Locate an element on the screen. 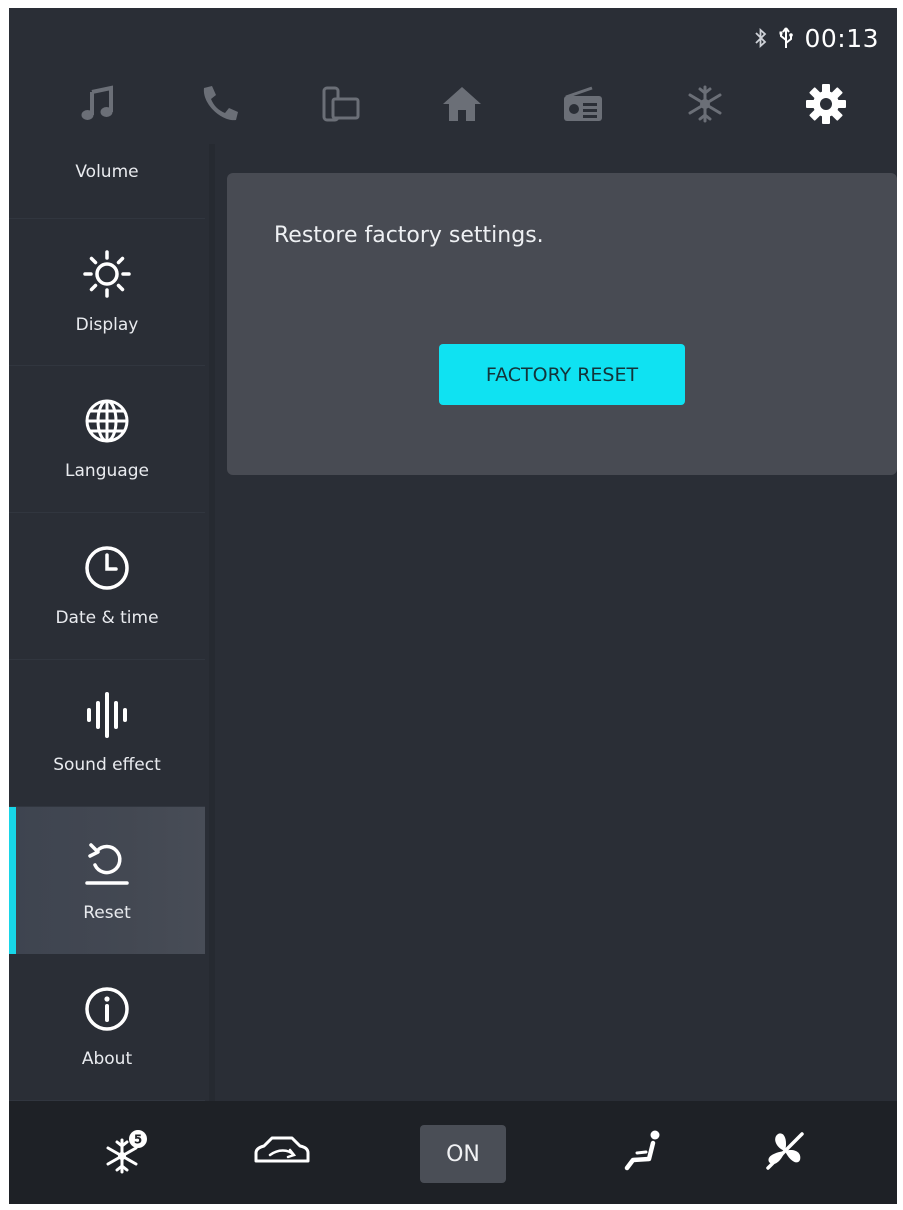  ac-button: 5 is located at coordinates (127, 1153).